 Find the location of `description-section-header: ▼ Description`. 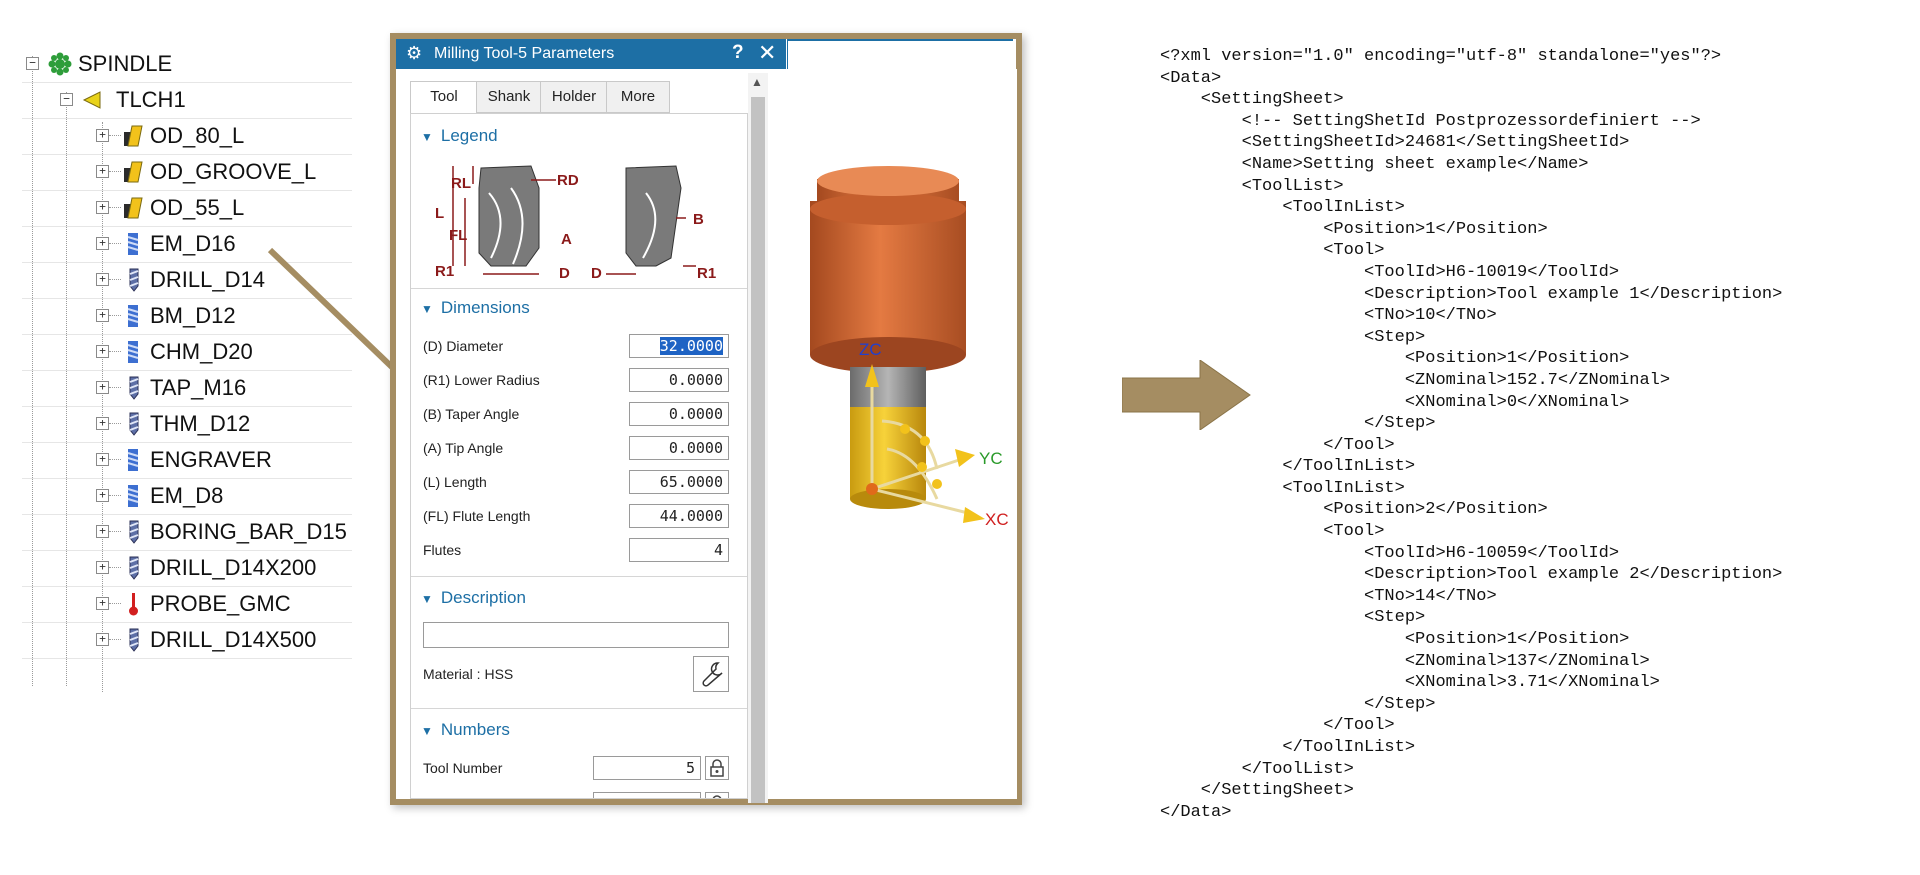

description-section-header: ▼ Description is located at coordinates (473, 598).